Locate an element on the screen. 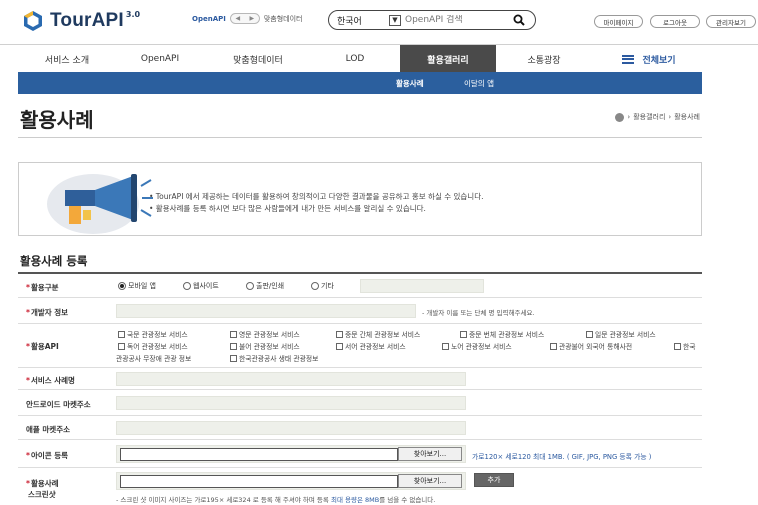 The height and width of the screenshot is (505, 758). hexagon-logo-icon is located at coordinates (33, 21).